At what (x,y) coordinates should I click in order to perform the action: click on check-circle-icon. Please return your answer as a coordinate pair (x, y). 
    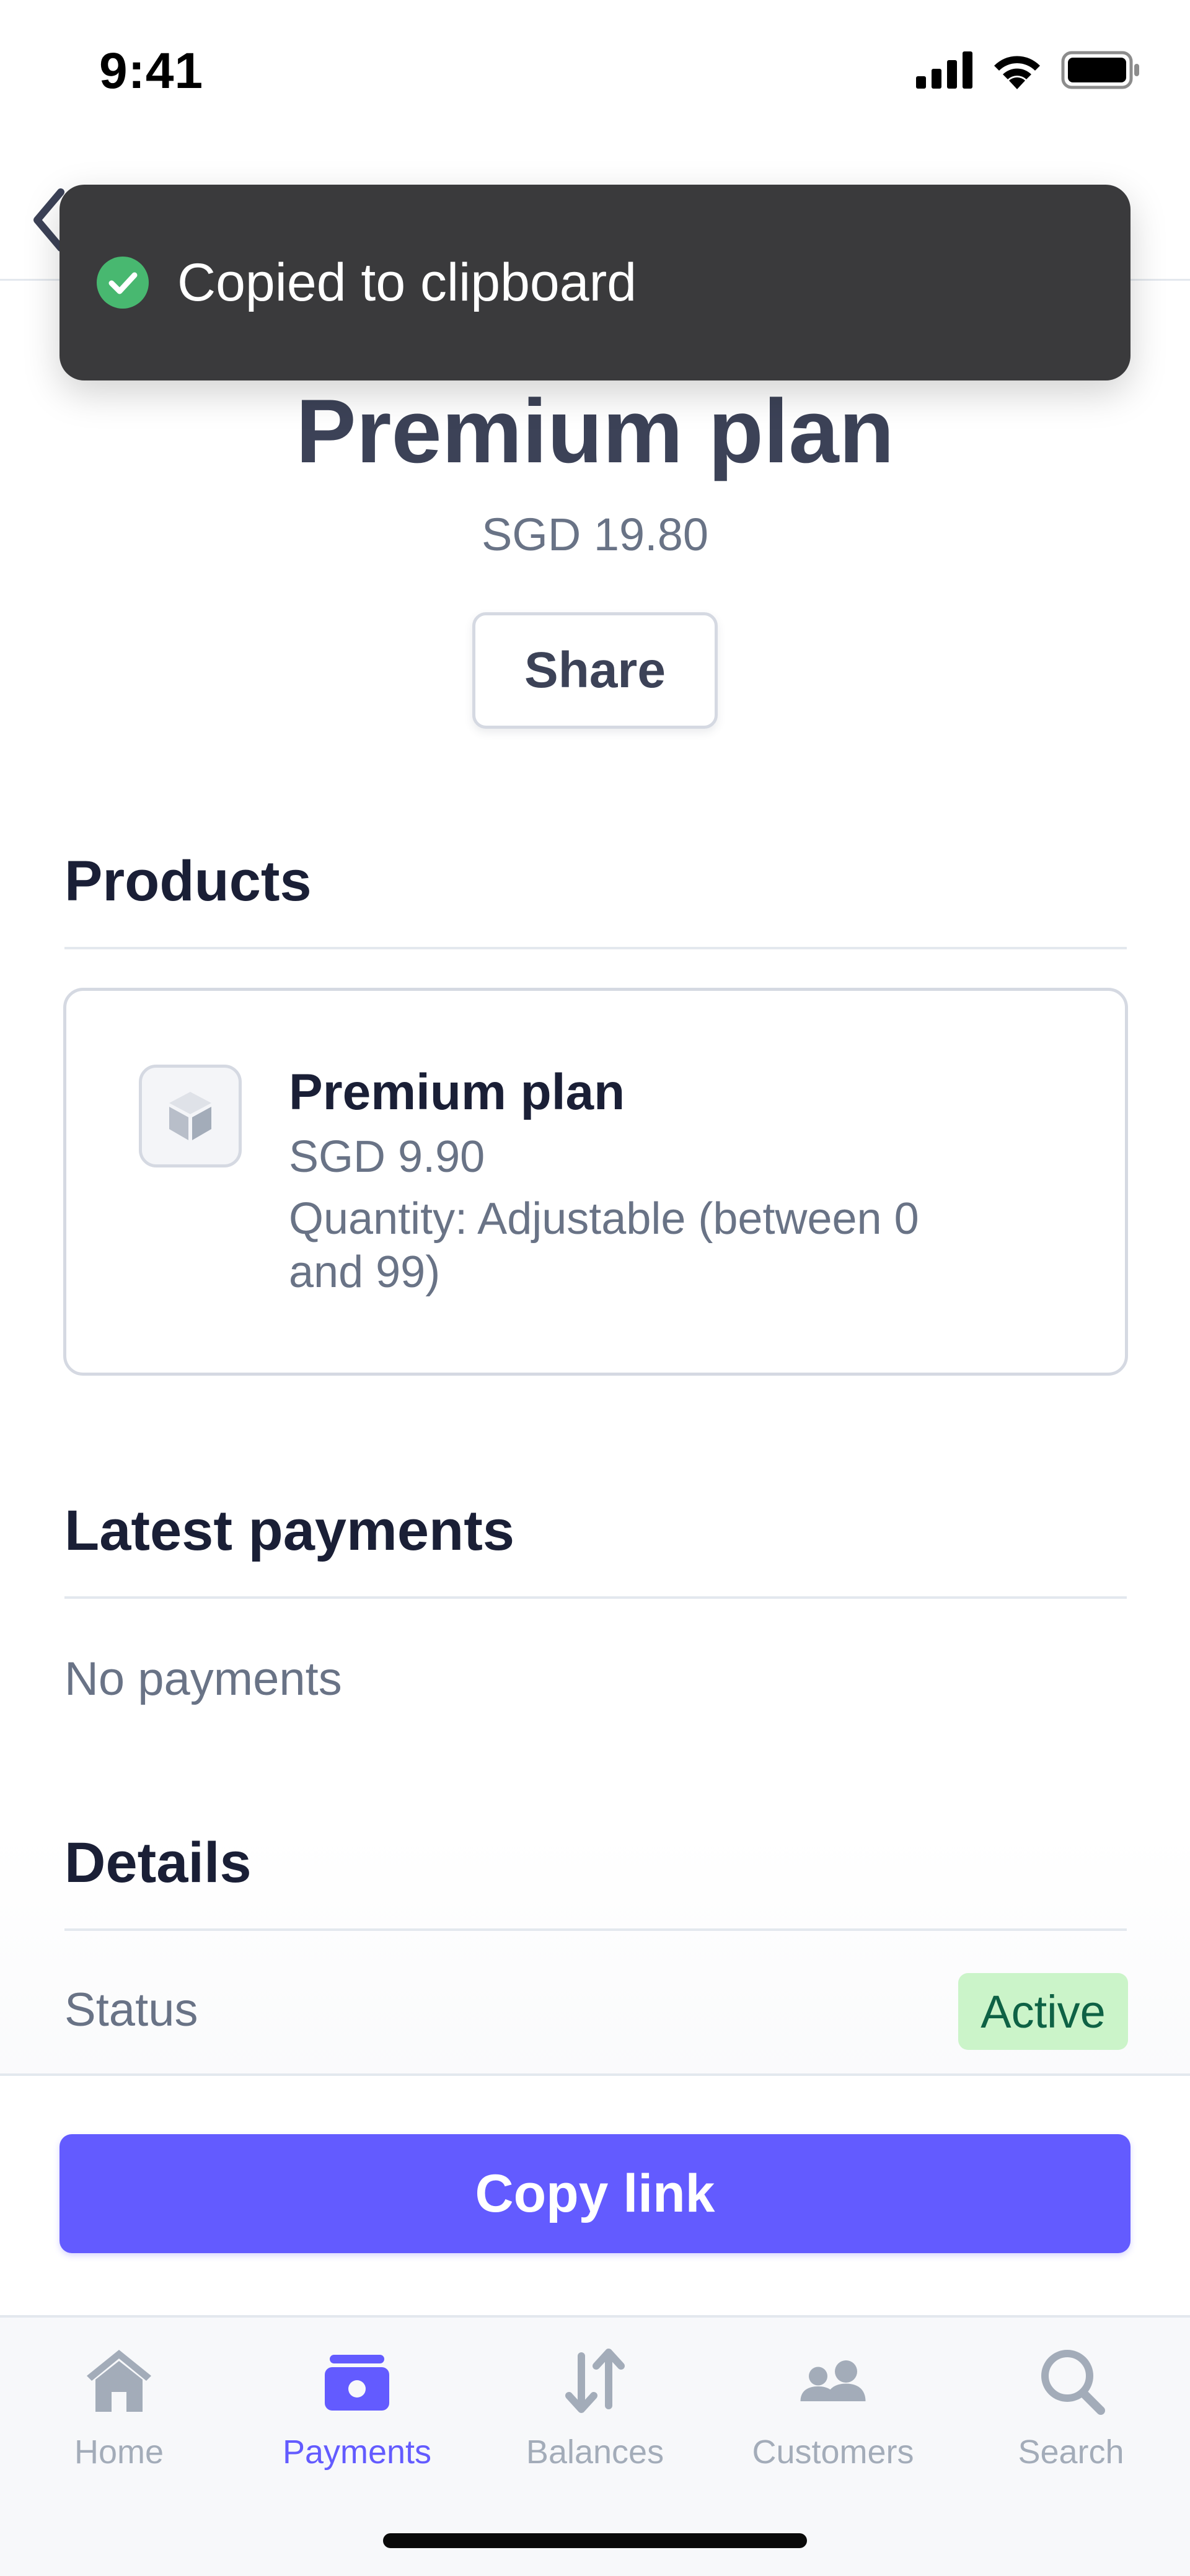
    Looking at the image, I should click on (123, 283).